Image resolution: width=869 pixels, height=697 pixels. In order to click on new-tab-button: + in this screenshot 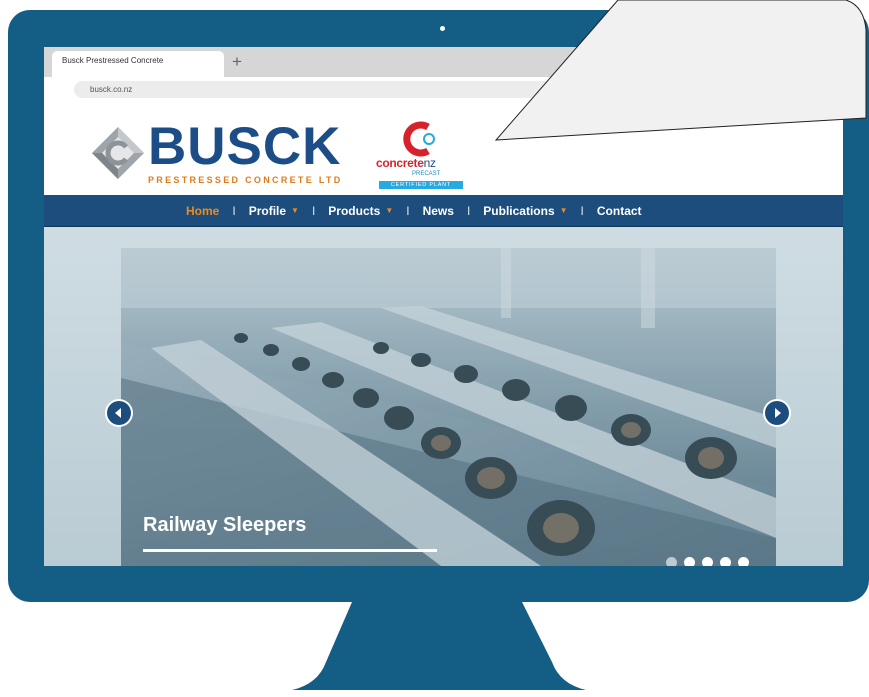, I will do `click(237, 62)`.